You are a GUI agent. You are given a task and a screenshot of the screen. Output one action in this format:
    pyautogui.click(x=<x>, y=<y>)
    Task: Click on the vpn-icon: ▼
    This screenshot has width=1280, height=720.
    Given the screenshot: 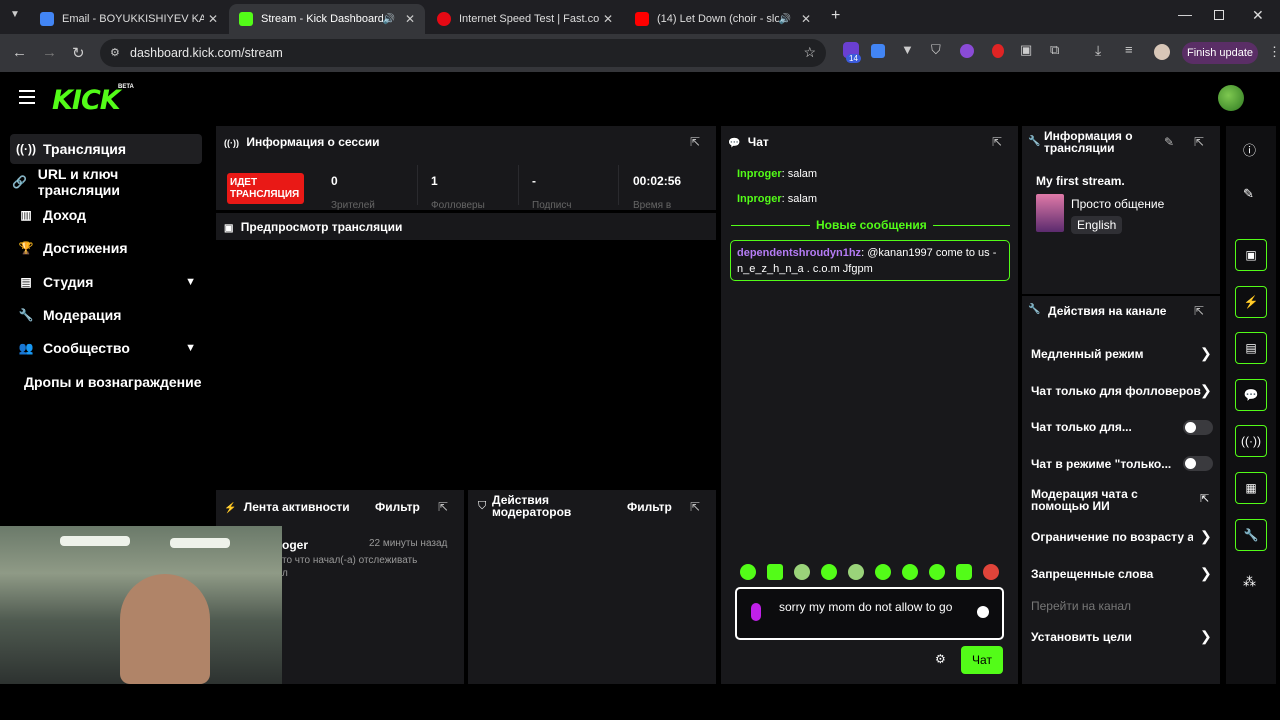 What is the action you would take?
    pyautogui.click(x=907, y=49)
    